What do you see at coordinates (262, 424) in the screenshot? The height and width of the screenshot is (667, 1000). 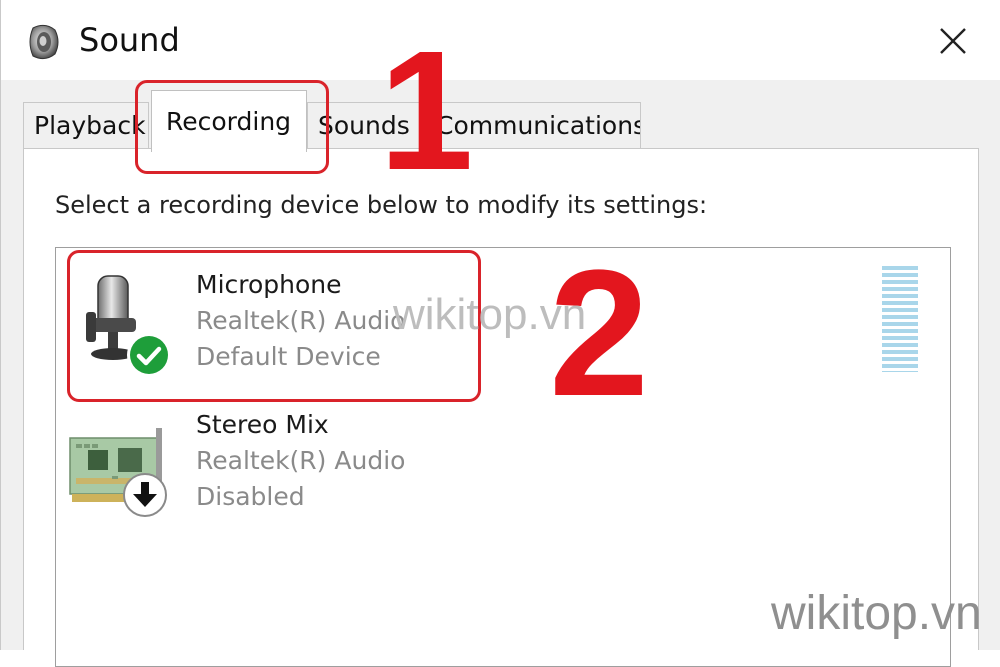 I see `device-name: Stereo Mix` at bounding box center [262, 424].